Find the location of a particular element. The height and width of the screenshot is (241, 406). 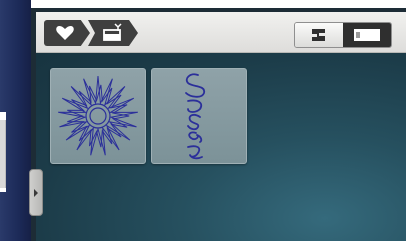

machine-mode-button is located at coordinates (319, 35).